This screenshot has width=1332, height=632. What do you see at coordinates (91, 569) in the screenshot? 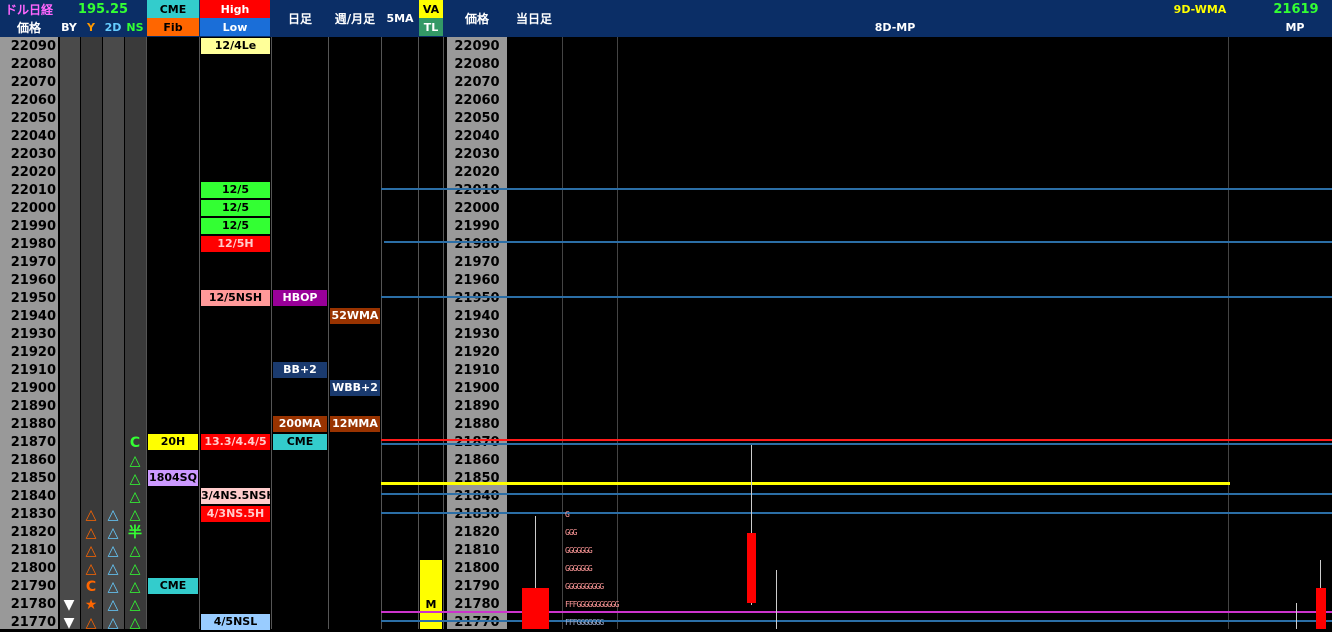
I see `y-tri-4: △` at bounding box center [91, 569].